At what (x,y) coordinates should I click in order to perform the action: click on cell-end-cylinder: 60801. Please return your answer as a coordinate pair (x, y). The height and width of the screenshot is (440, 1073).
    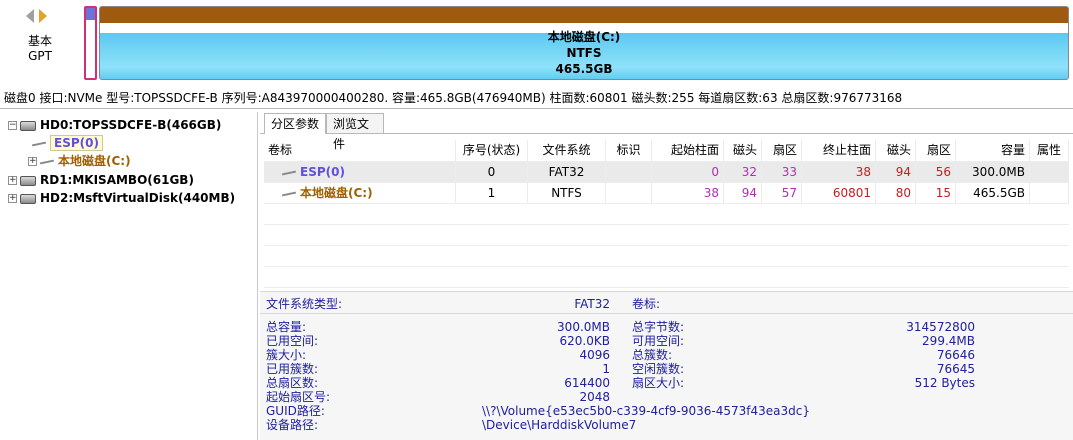
    Looking at the image, I should click on (839, 193).